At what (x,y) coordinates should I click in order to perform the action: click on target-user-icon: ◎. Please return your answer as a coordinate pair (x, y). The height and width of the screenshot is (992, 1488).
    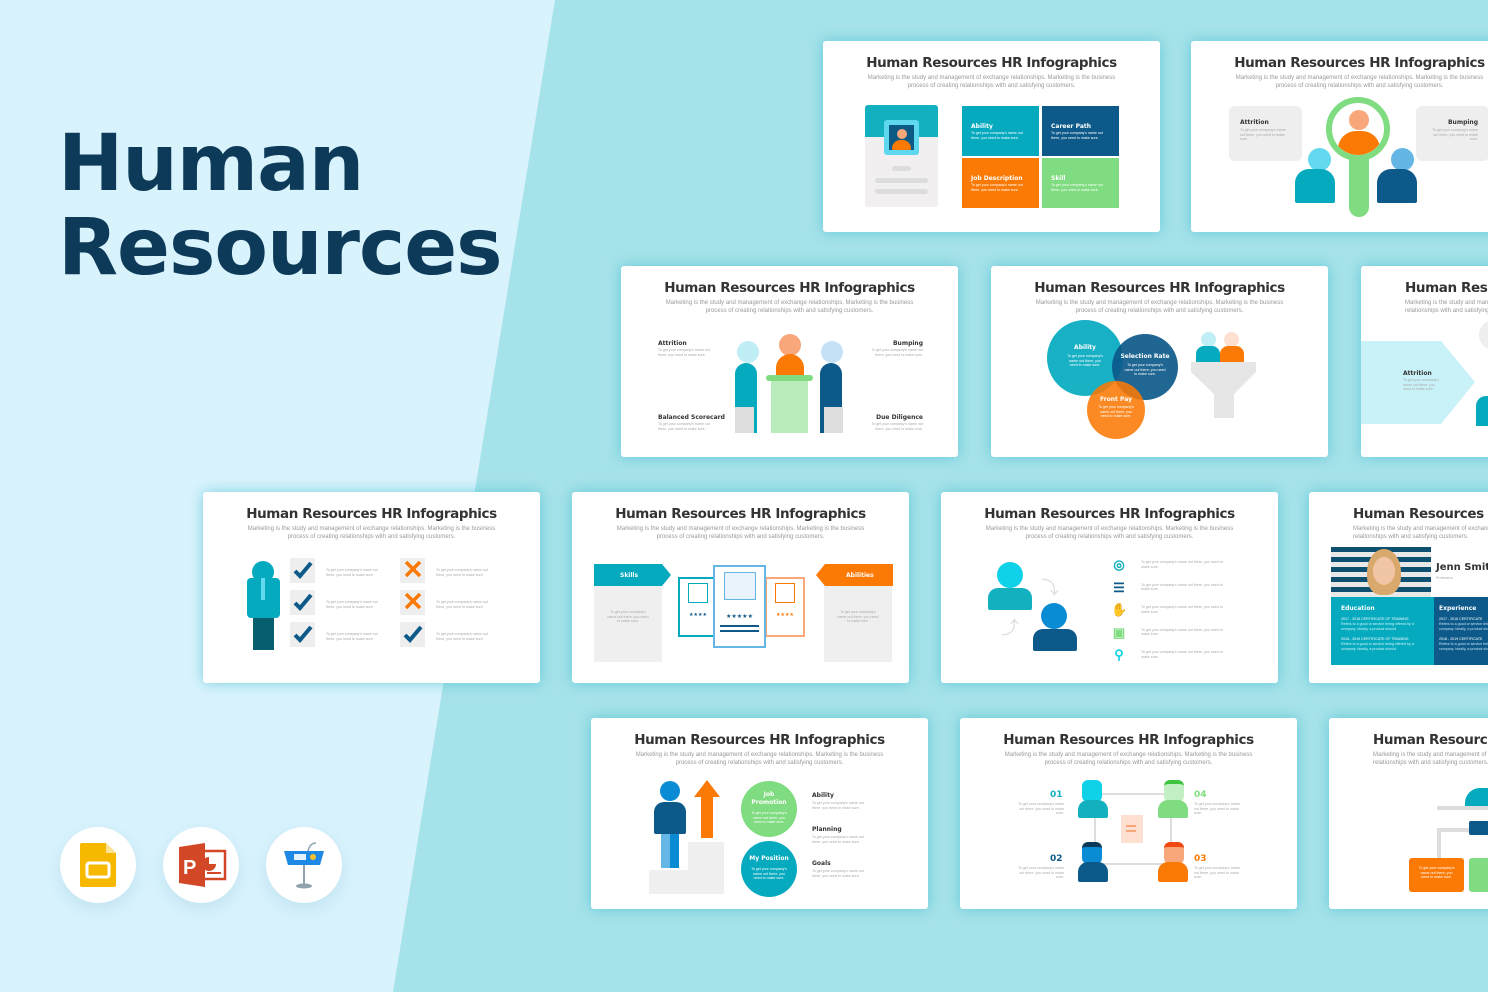
    Looking at the image, I should click on (1119, 564).